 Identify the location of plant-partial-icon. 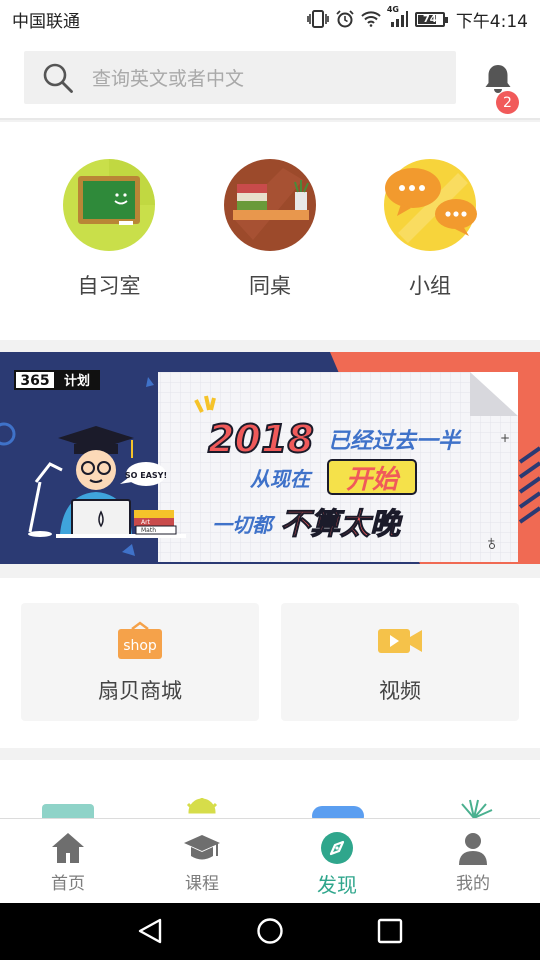
(477, 809).